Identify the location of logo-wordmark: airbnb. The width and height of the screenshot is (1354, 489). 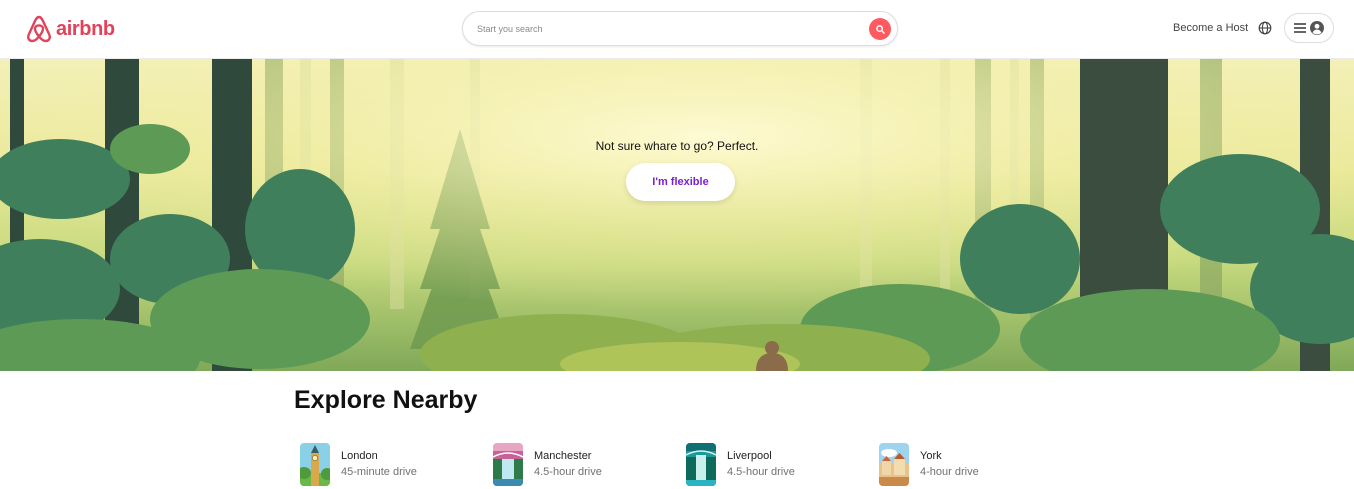
(85, 28).